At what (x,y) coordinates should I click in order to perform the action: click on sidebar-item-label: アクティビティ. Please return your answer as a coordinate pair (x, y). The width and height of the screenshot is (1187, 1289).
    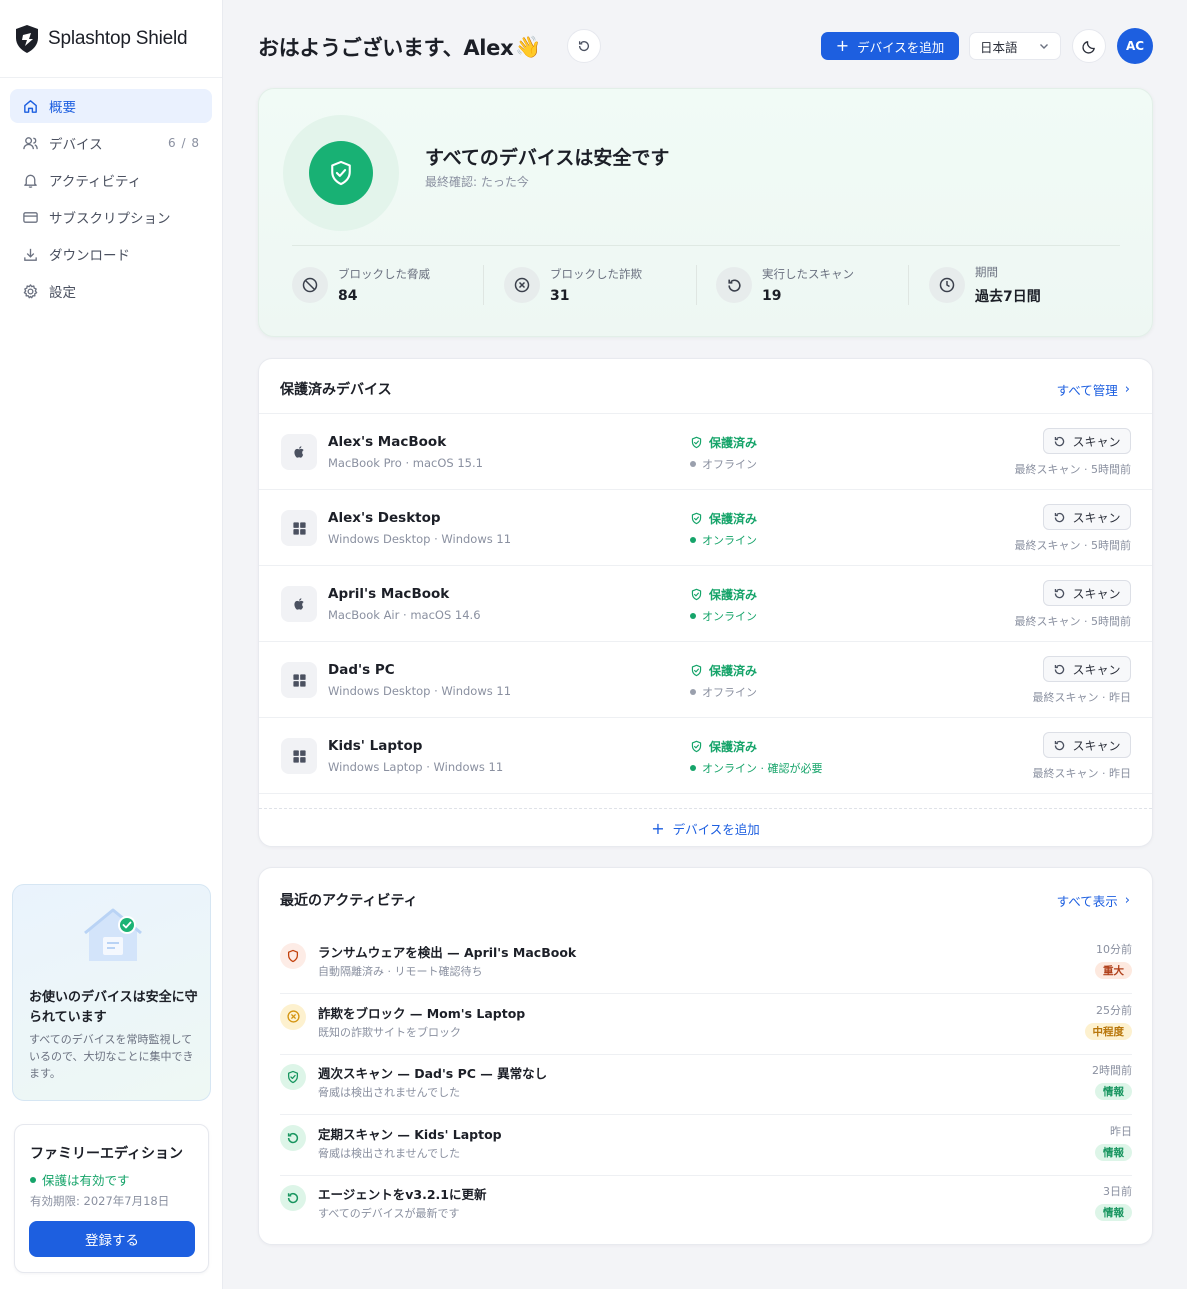
    Looking at the image, I should click on (95, 182).